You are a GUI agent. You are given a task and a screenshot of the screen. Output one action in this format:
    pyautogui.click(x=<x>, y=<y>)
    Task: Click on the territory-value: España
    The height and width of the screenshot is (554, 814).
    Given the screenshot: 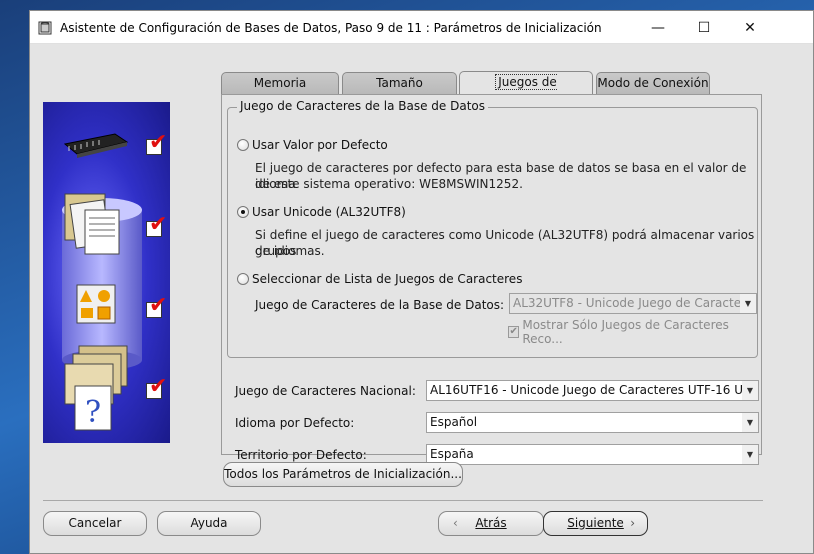 What is the action you would take?
    pyautogui.click(x=452, y=454)
    